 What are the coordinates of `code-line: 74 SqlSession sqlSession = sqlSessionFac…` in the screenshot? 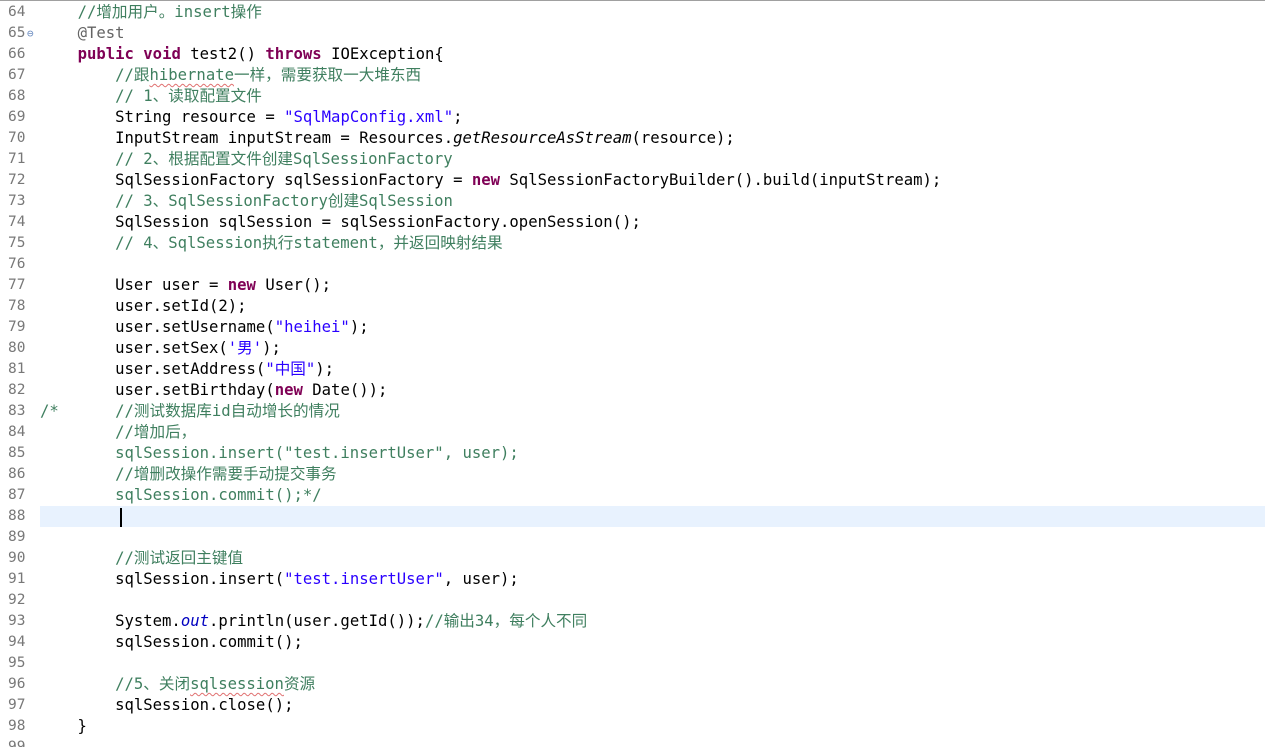 It's located at (632, 222).